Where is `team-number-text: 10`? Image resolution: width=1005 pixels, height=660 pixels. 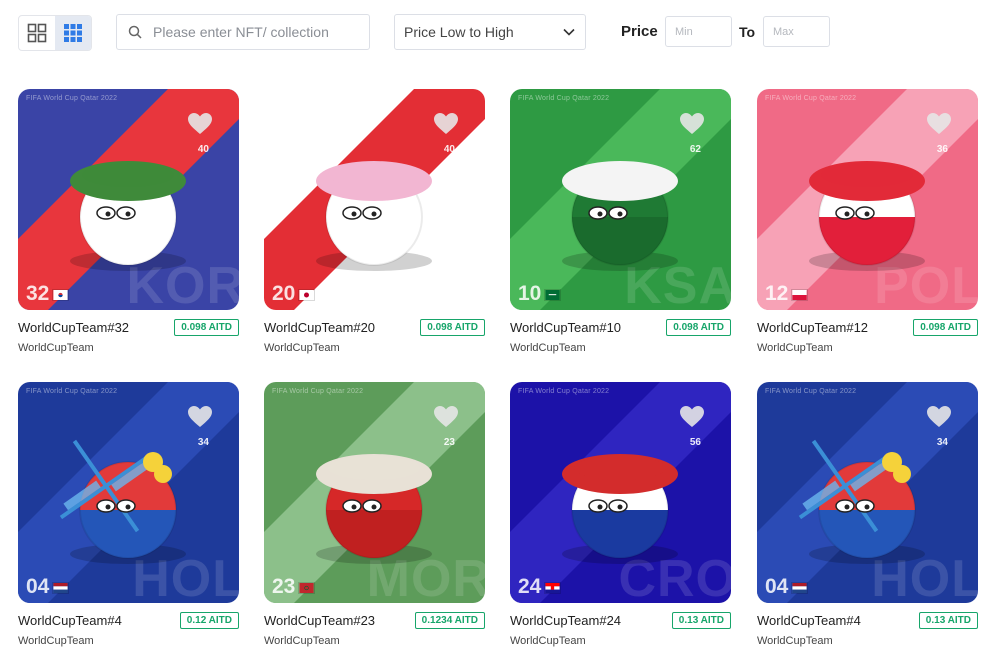 team-number-text: 10 is located at coordinates (530, 293).